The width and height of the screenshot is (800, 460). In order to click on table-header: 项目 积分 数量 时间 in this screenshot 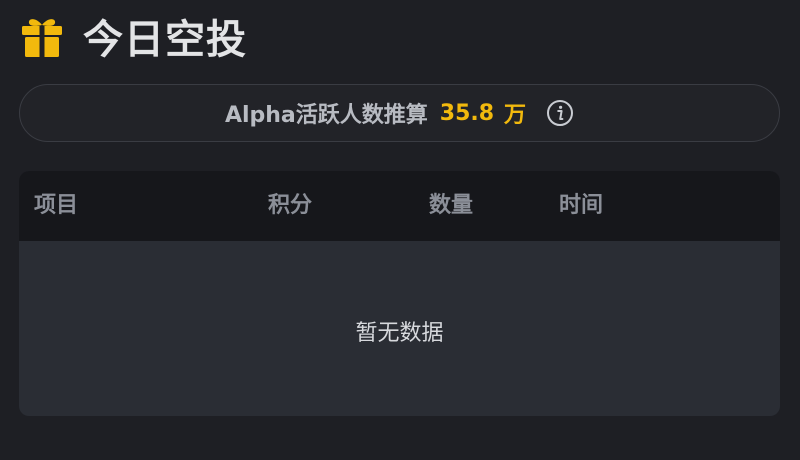, I will do `click(399, 206)`.